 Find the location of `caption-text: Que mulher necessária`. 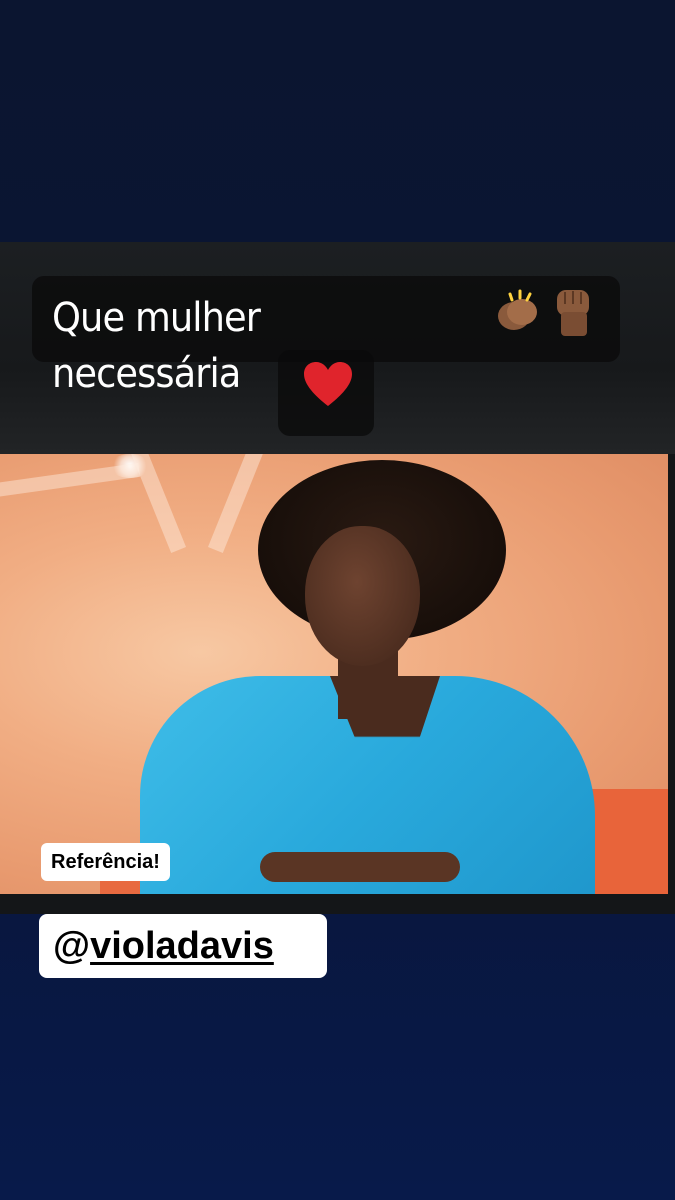

caption-text: Que mulher necessária is located at coordinates (254, 346).